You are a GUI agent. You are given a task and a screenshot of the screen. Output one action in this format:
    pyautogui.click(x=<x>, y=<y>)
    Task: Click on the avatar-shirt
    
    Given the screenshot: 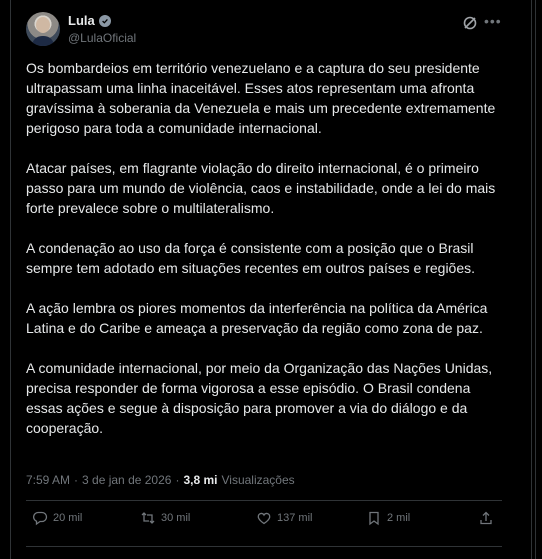 What is the action you would take?
    pyautogui.click(x=43, y=41)
    